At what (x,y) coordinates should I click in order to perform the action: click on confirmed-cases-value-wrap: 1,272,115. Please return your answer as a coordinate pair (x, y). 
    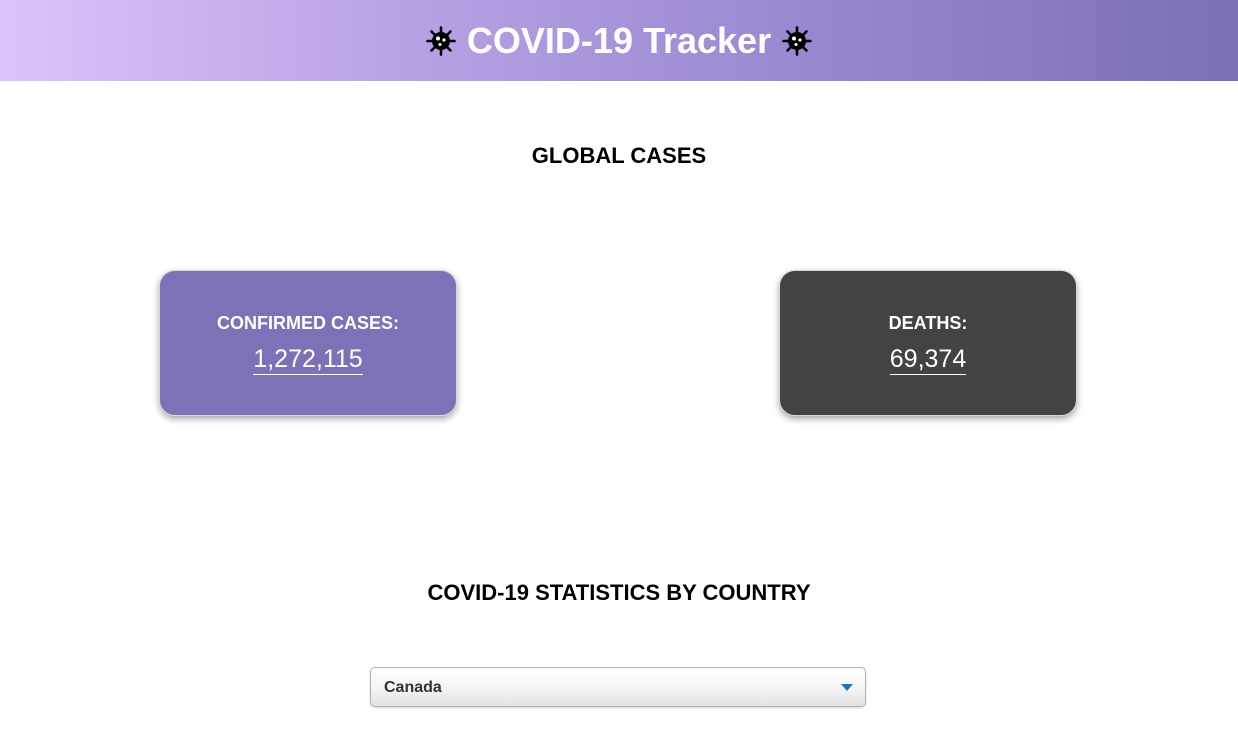
    Looking at the image, I should click on (308, 360).